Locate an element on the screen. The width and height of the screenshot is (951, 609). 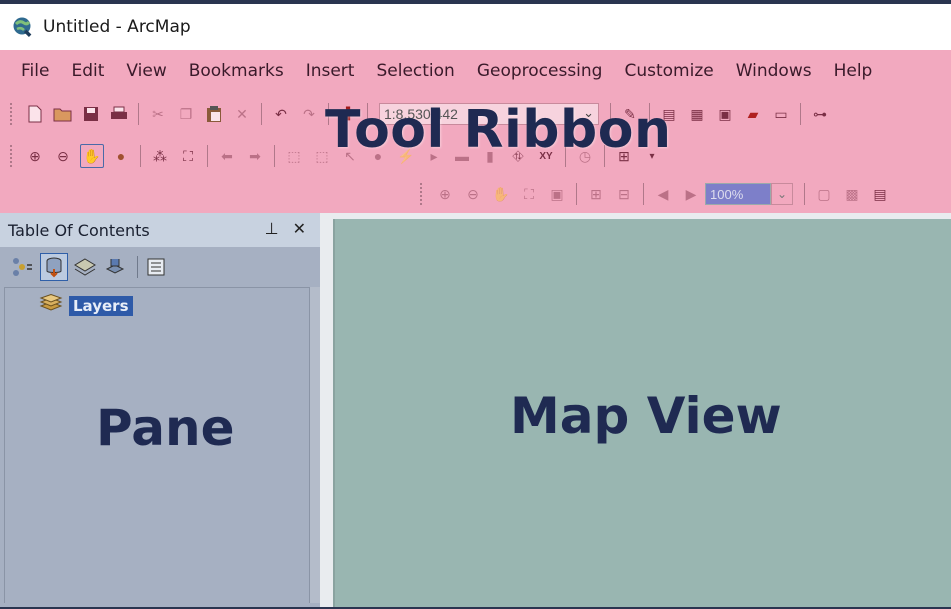
pane-toolbar-separator is located at coordinates (137, 267).